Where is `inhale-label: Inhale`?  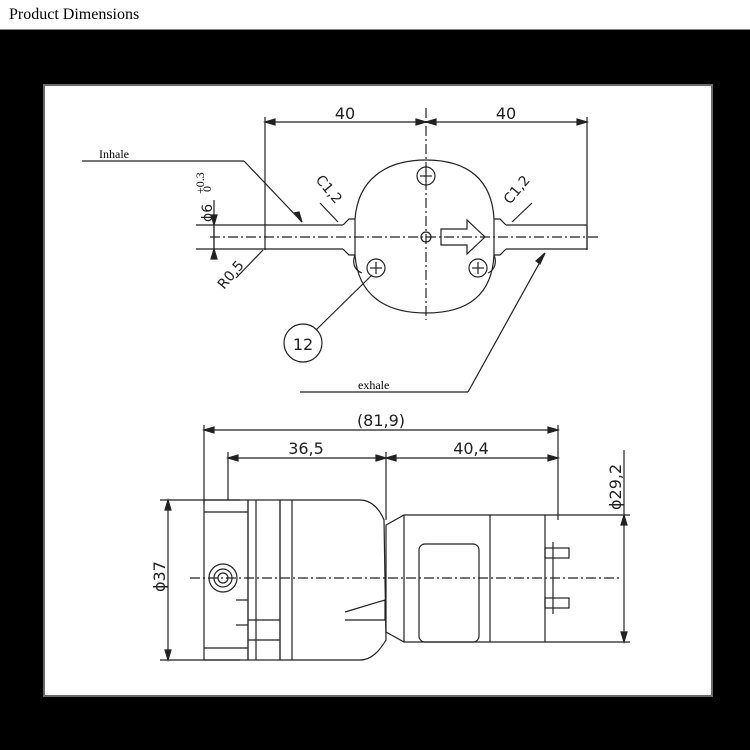 inhale-label: Inhale is located at coordinates (114, 154).